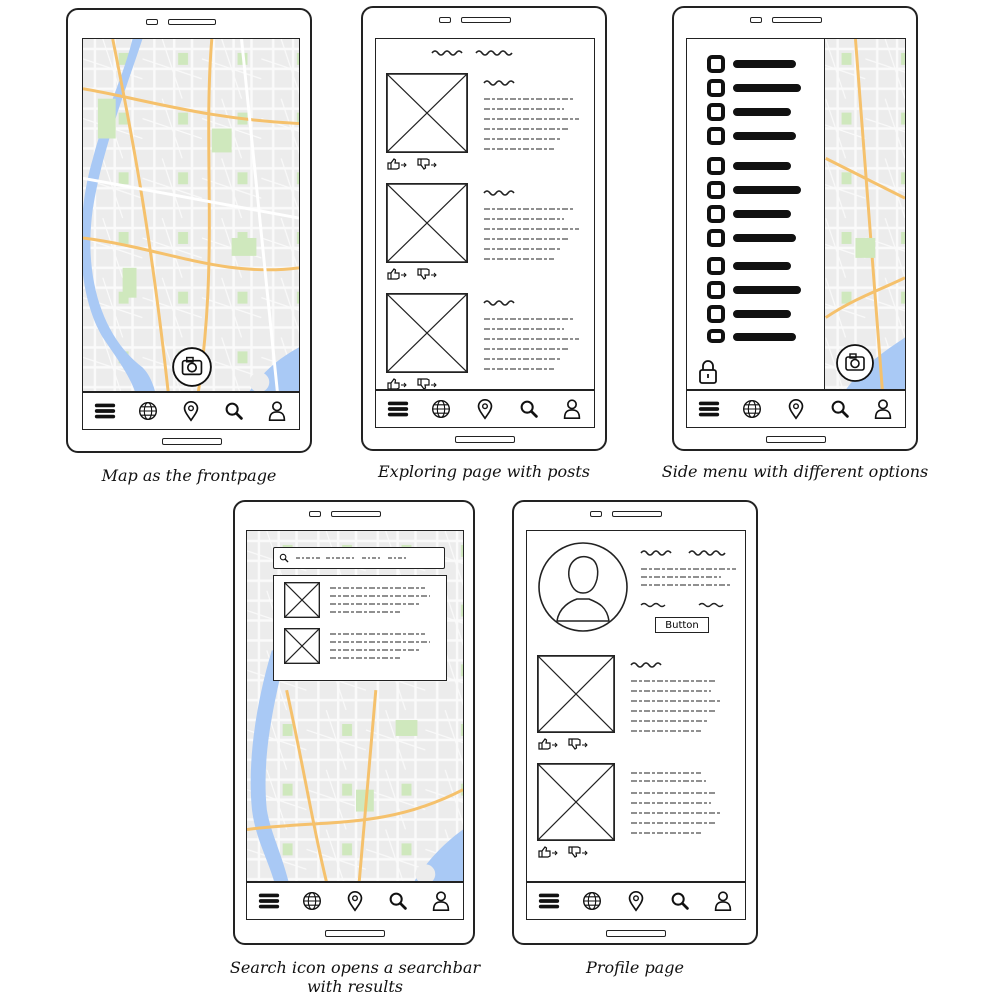 The height and width of the screenshot is (1000, 1000). I want to click on profile-button: Button, so click(682, 625).